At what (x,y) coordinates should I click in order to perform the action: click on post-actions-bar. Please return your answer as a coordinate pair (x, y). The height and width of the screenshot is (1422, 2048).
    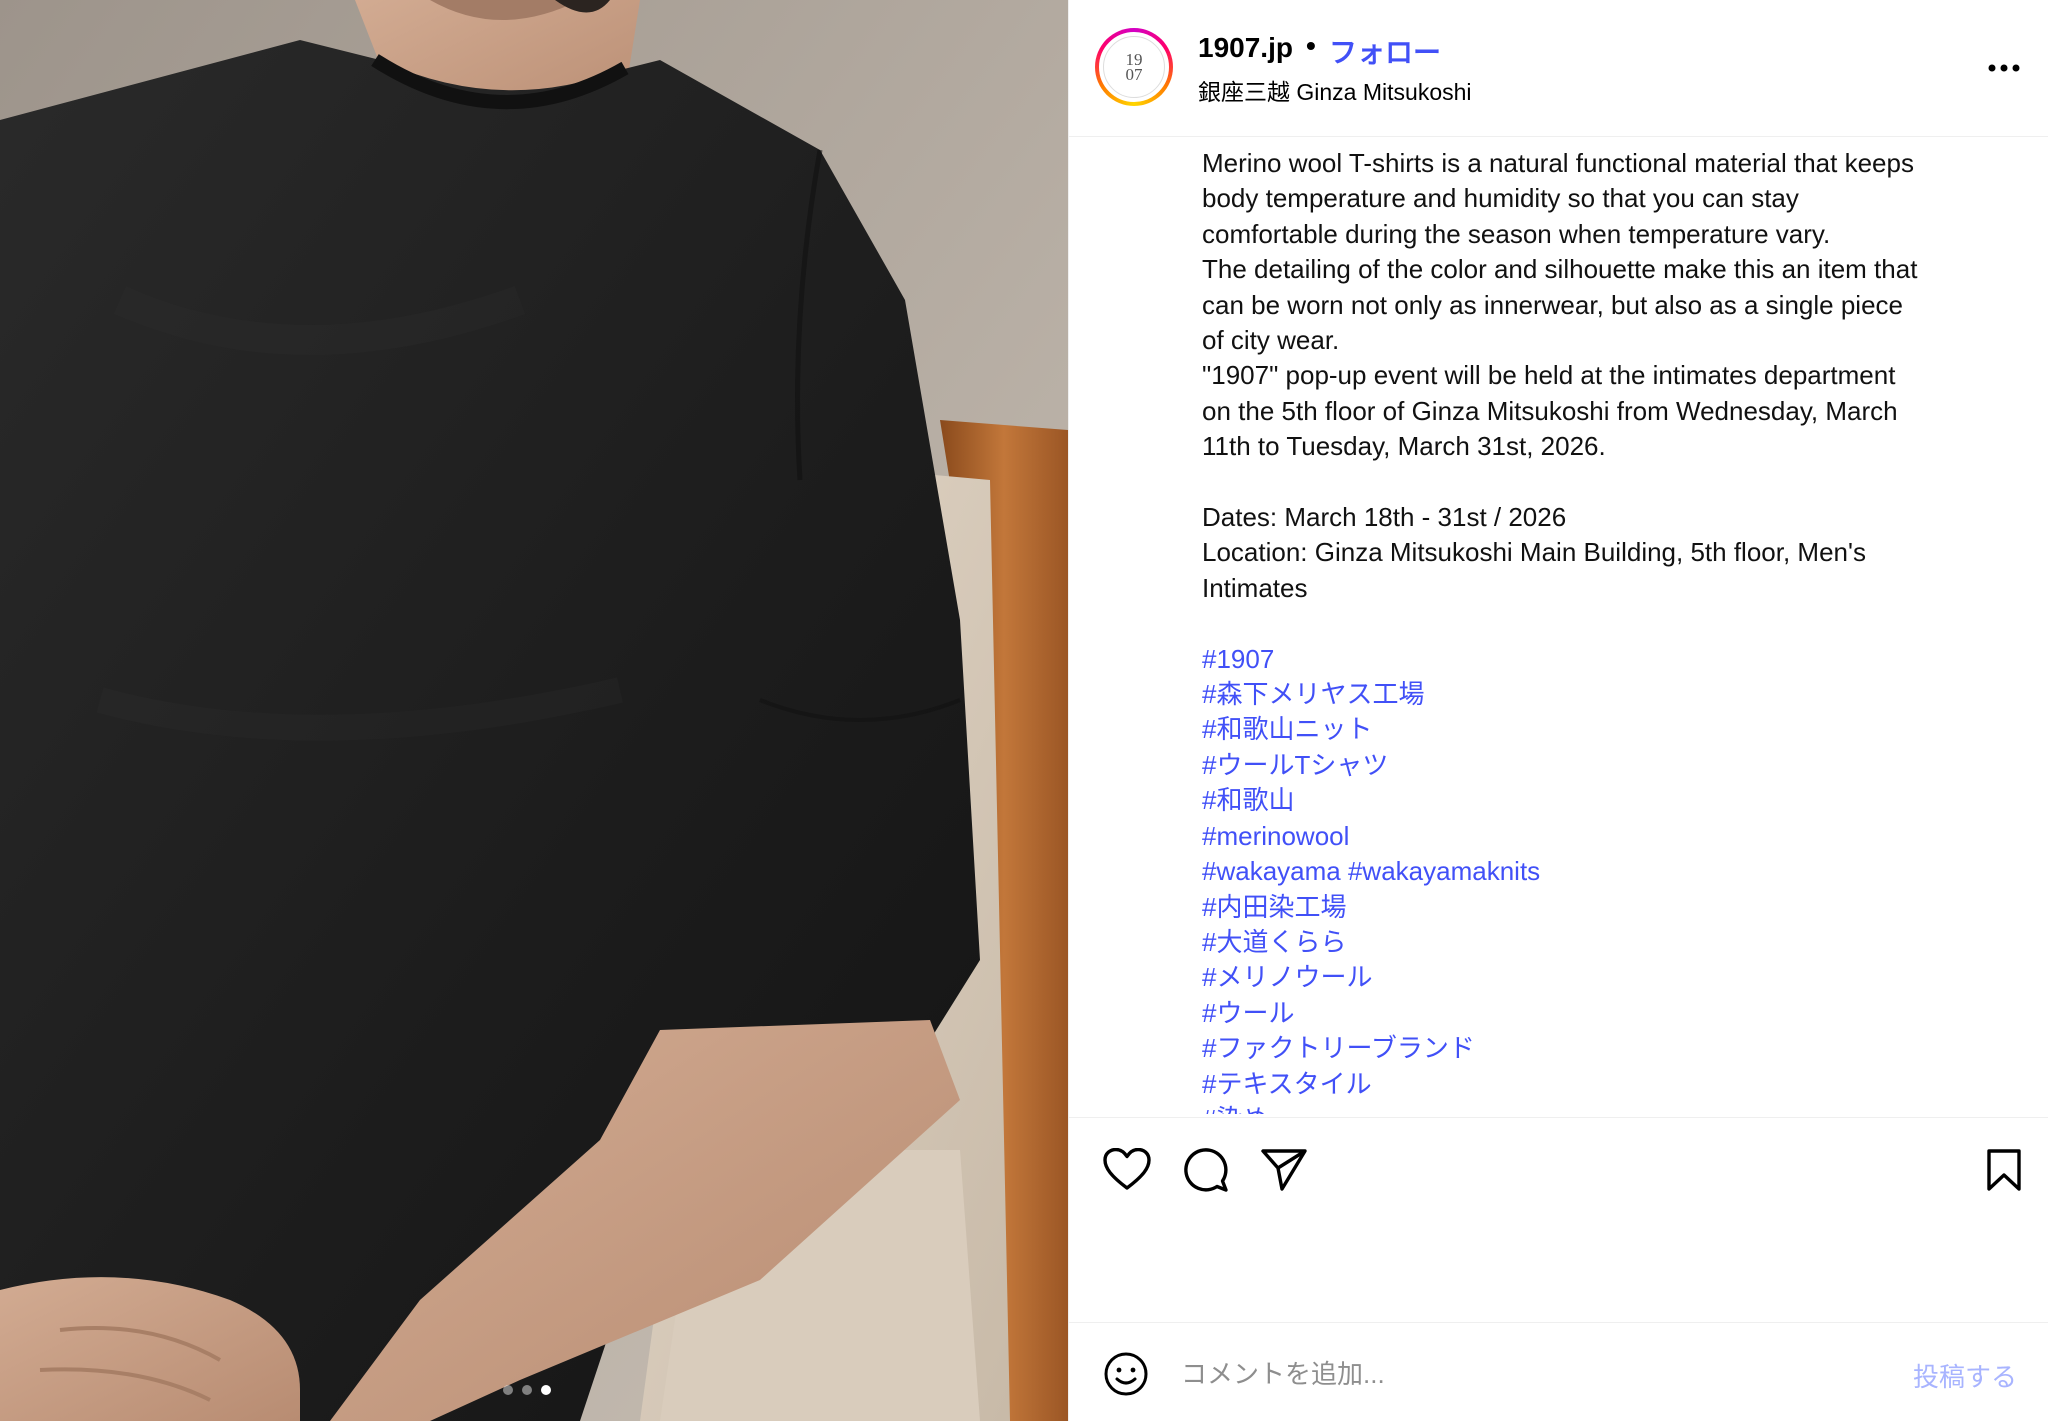
    Looking at the image, I should click on (1558, 1154).